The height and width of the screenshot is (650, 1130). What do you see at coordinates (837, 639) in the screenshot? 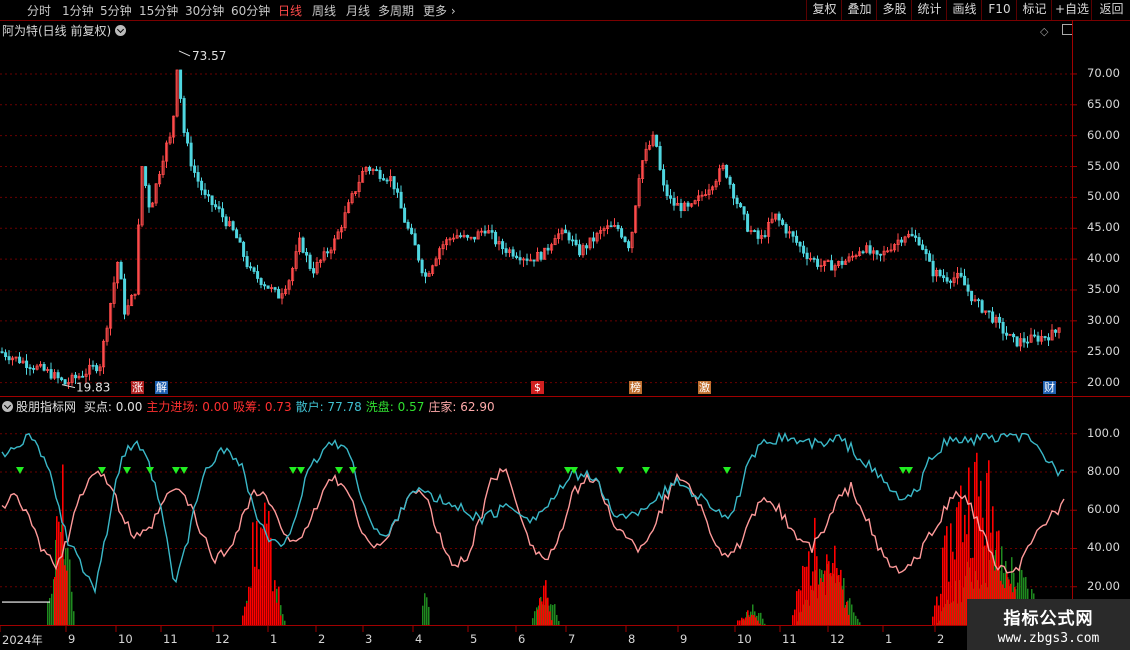
I see `x-axis-label: 12` at bounding box center [837, 639].